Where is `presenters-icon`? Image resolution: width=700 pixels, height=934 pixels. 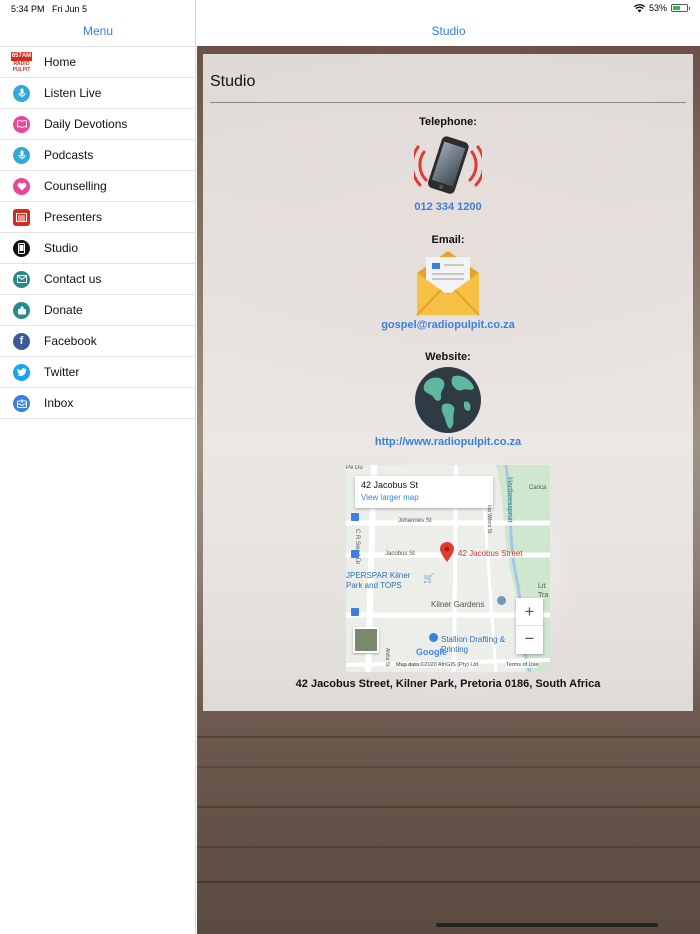
presenters-icon is located at coordinates (21, 217).